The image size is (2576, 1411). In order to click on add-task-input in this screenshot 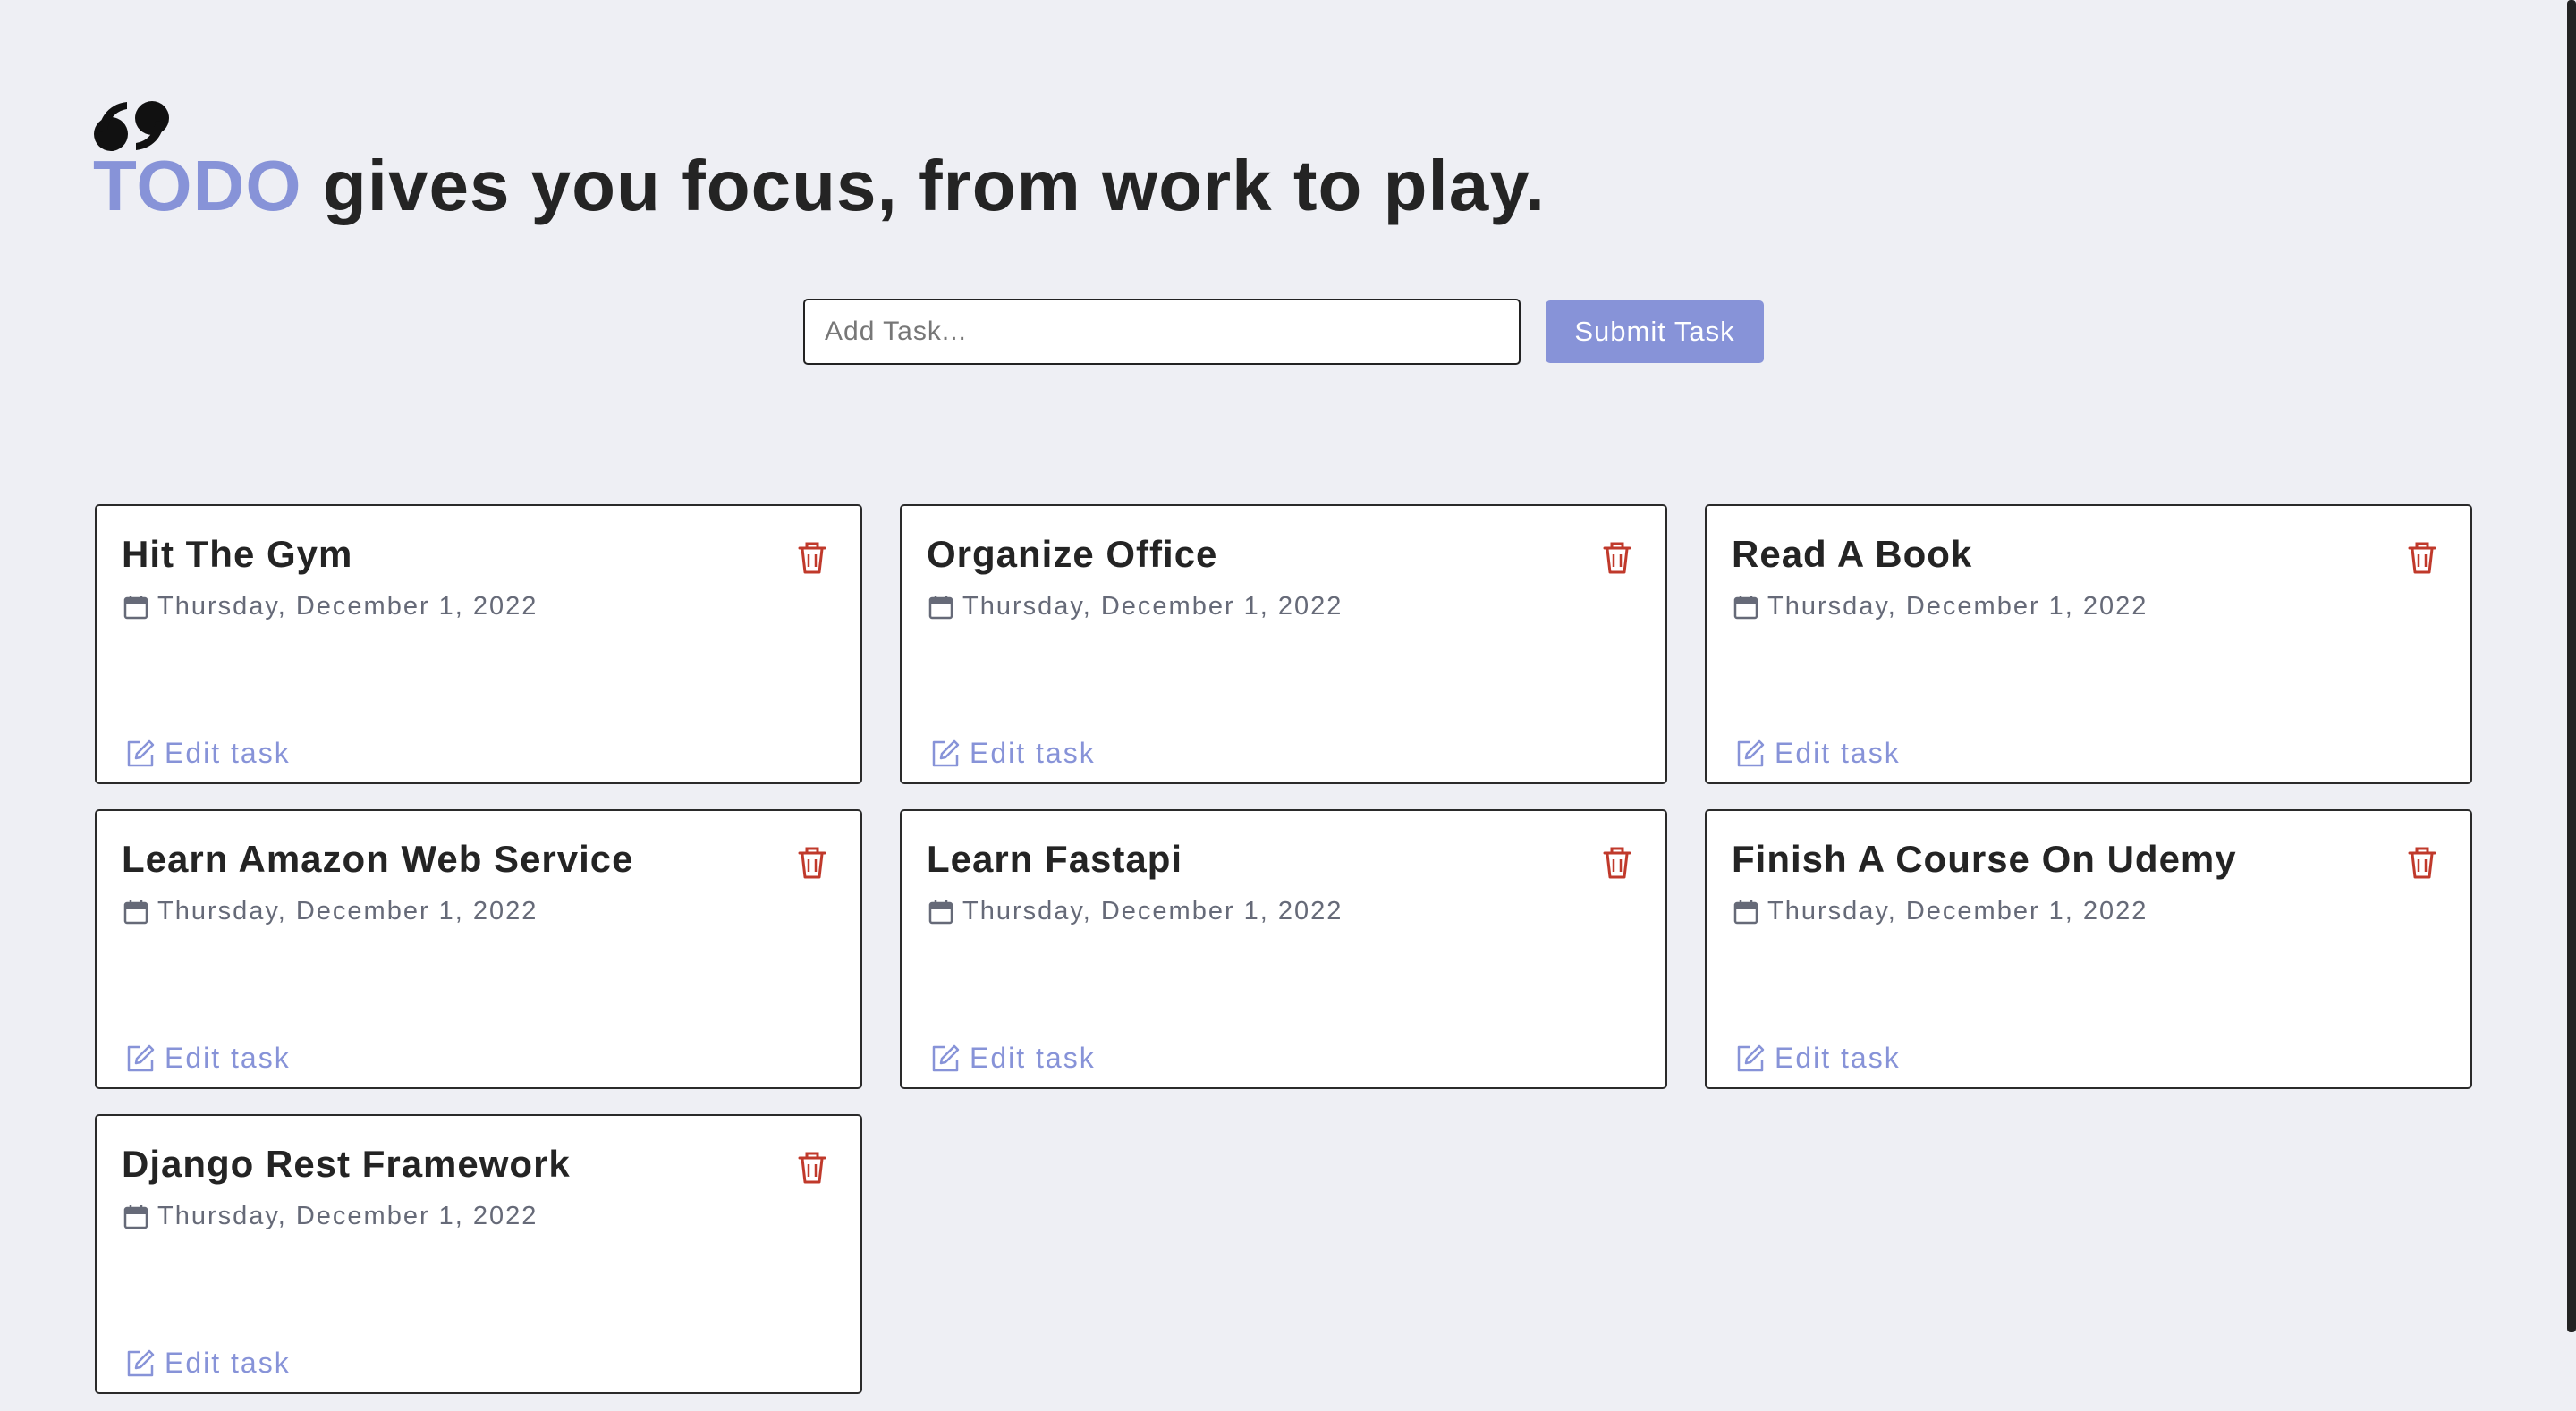, I will do `click(1162, 332)`.